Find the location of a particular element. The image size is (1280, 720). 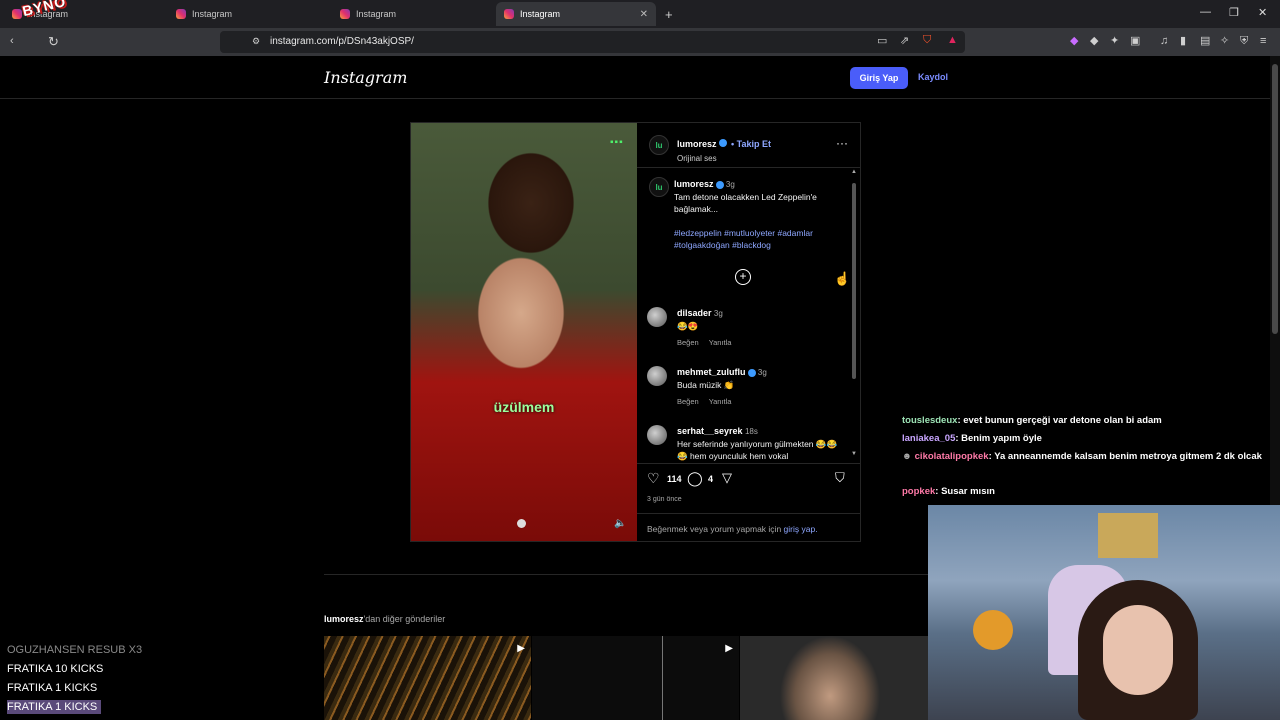

brave-shield-icon: ⛉ is located at coordinates (927, 40).